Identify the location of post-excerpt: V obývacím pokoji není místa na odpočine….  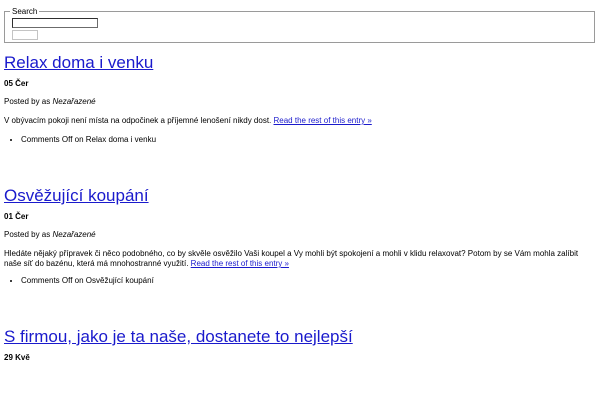
(300, 121).